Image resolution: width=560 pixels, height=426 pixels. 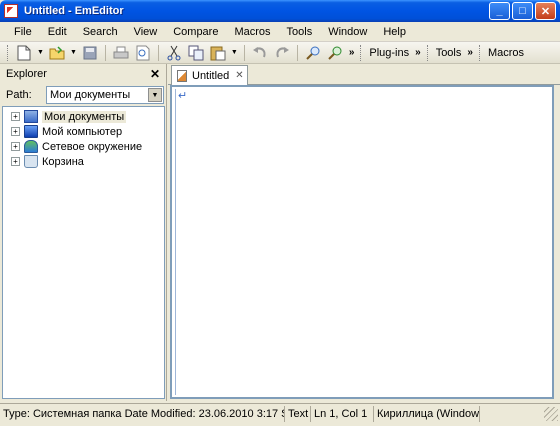 What do you see at coordinates (234, 52) in the screenshot?
I see `paste-dropdown-icon: ▼` at bounding box center [234, 52].